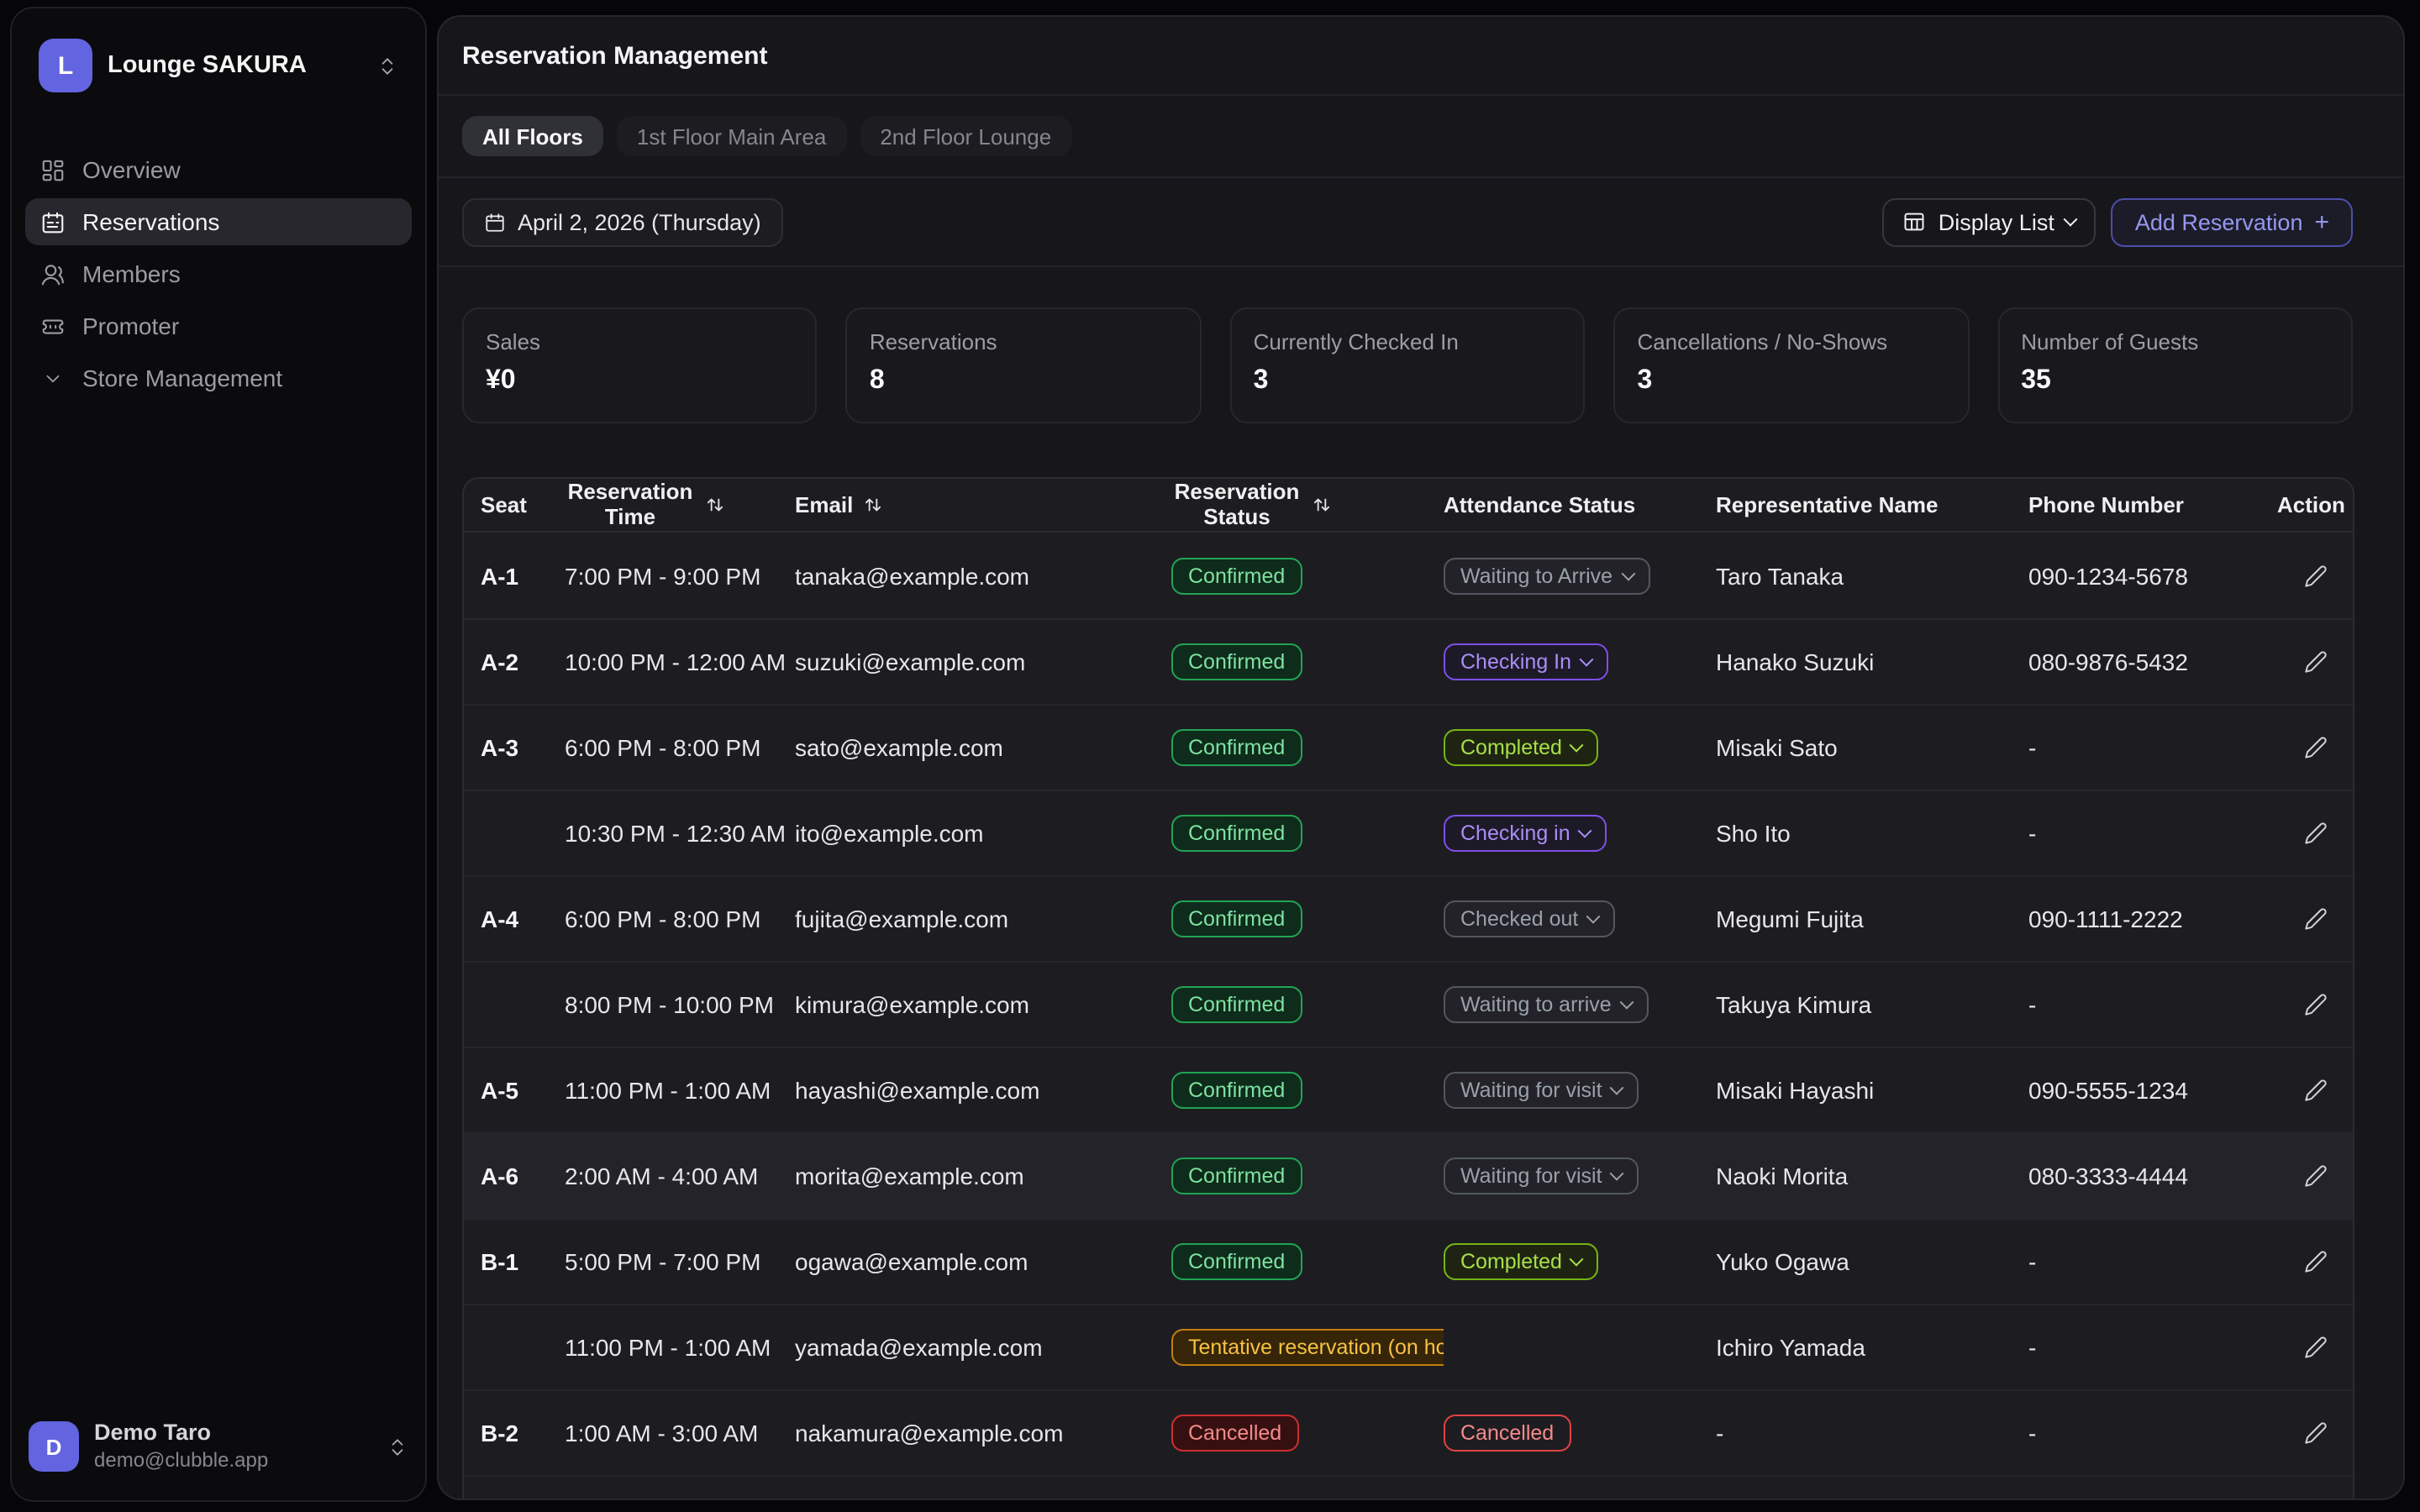  I want to click on user-menu: D Demo Taro demo@clubble.app, so click(218, 1446).